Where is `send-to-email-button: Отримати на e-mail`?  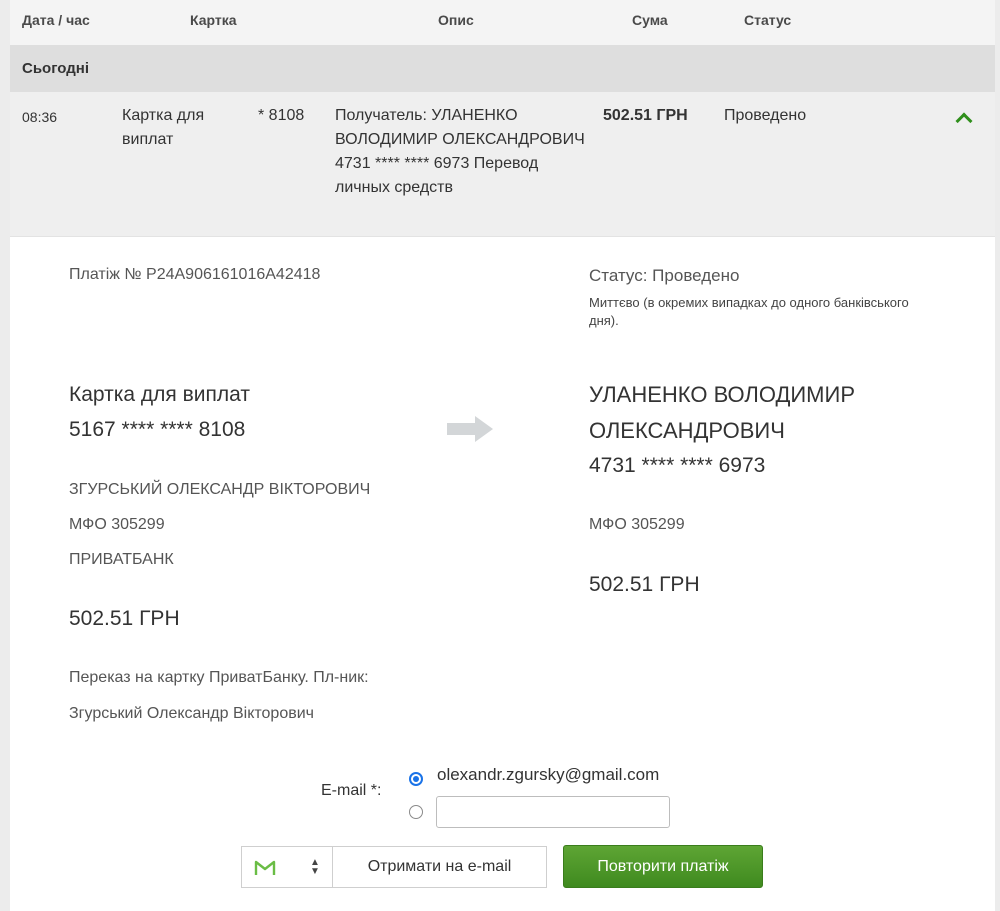
send-to-email-button: Отримати на e-mail is located at coordinates (439, 867).